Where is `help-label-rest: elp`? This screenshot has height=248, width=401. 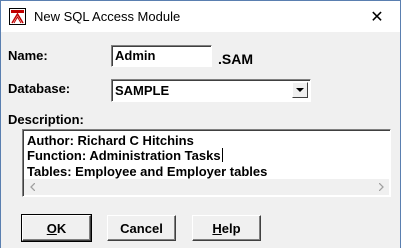
help-label-rest: elp is located at coordinates (231, 228).